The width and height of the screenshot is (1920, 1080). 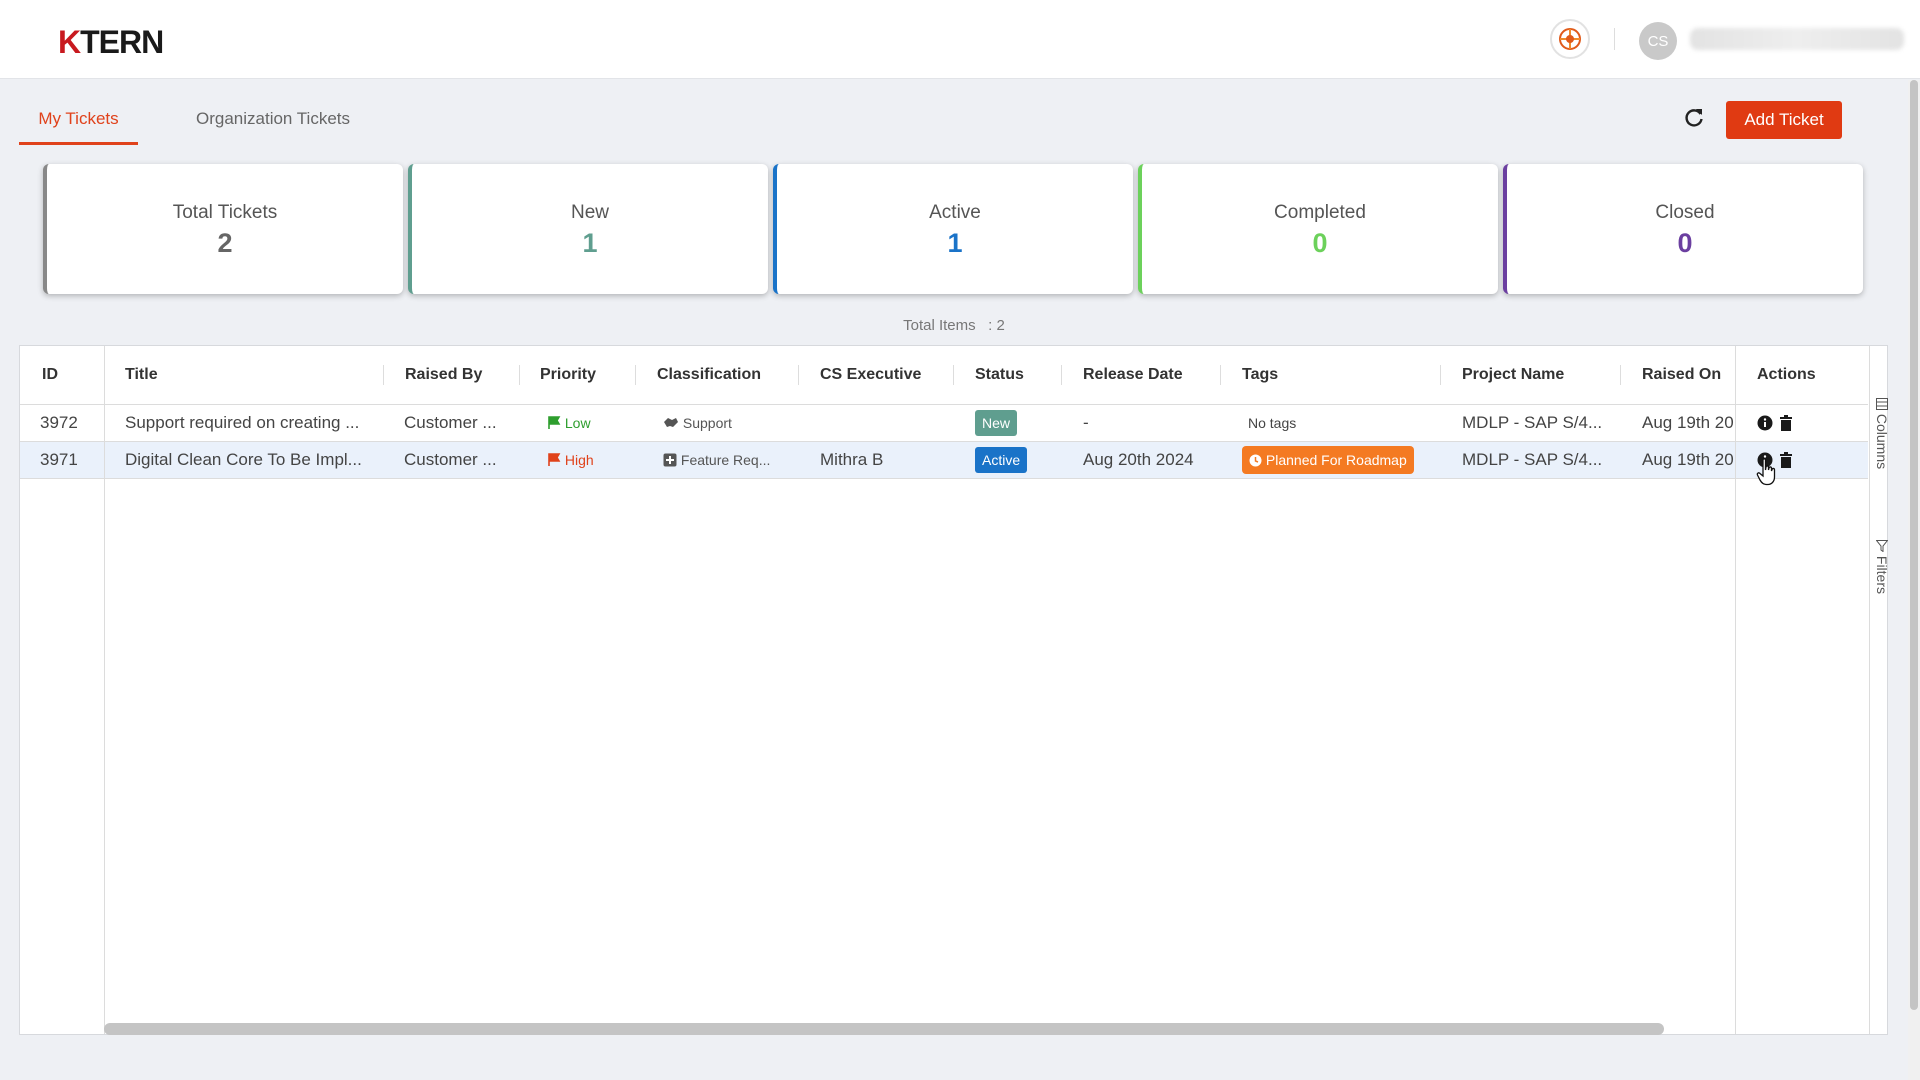 What do you see at coordinates (122, 42) in the screenshot?
I see `logo-text: TERN` at bounding box center [122, 42].